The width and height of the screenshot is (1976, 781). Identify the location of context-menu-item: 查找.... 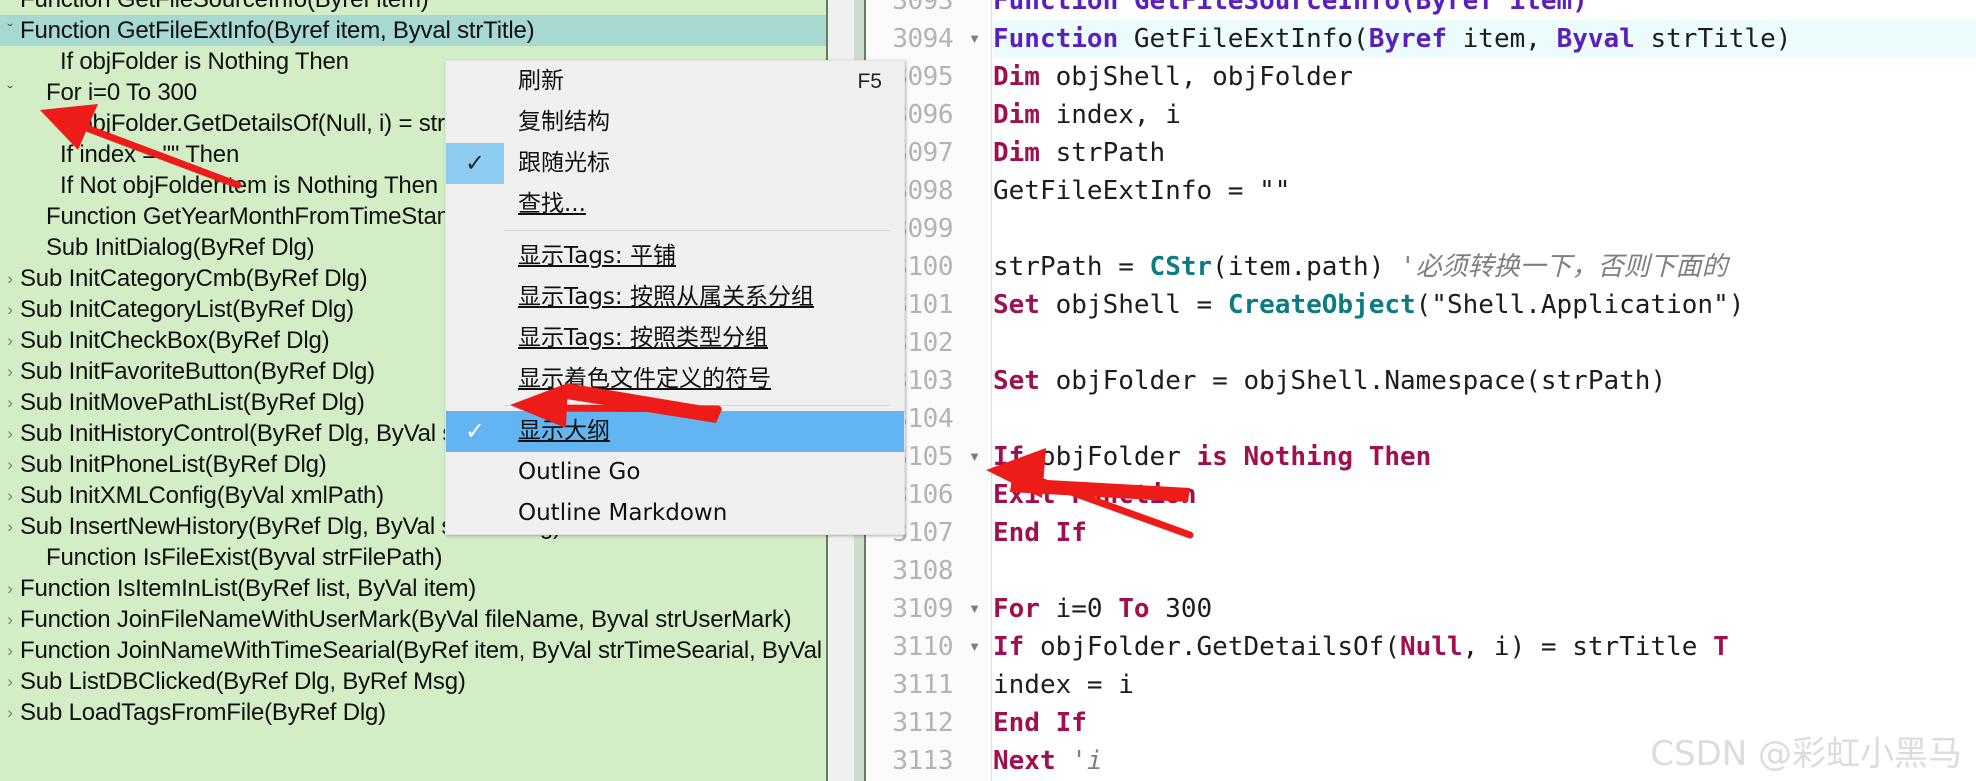
(675, 204).